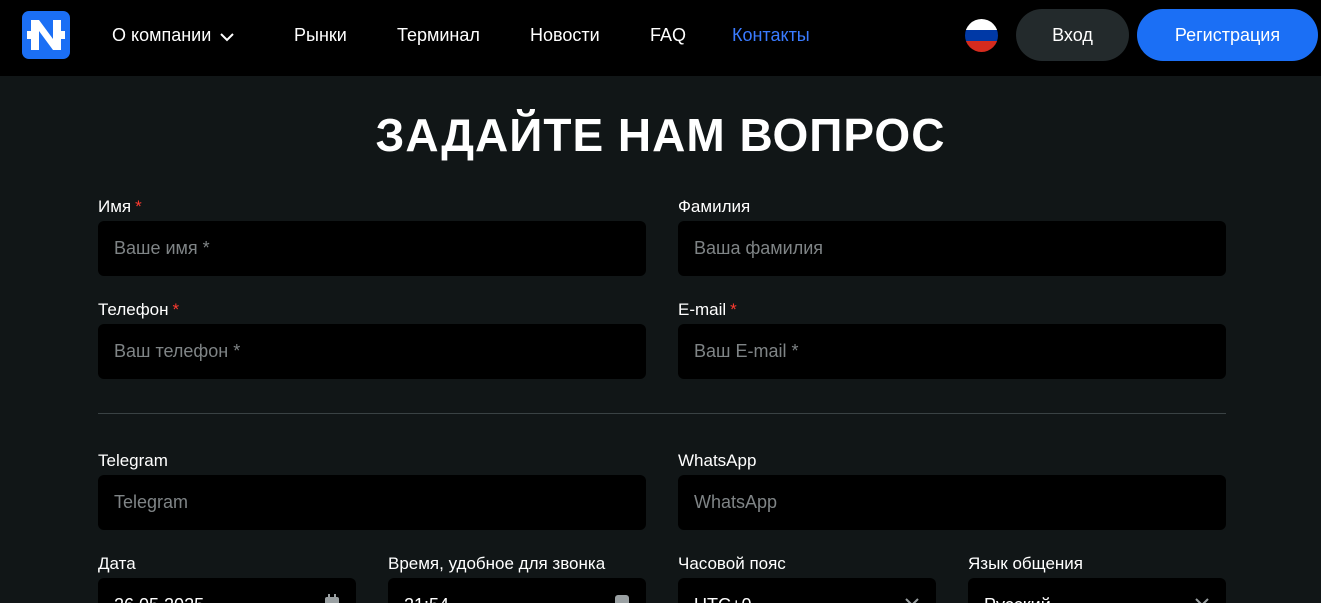 This screenshot has height=603, width=1321. Describe the element at coordinates (497, 563) in the screenshot. I see `time-label: Время, удобное для звонка` at that location.